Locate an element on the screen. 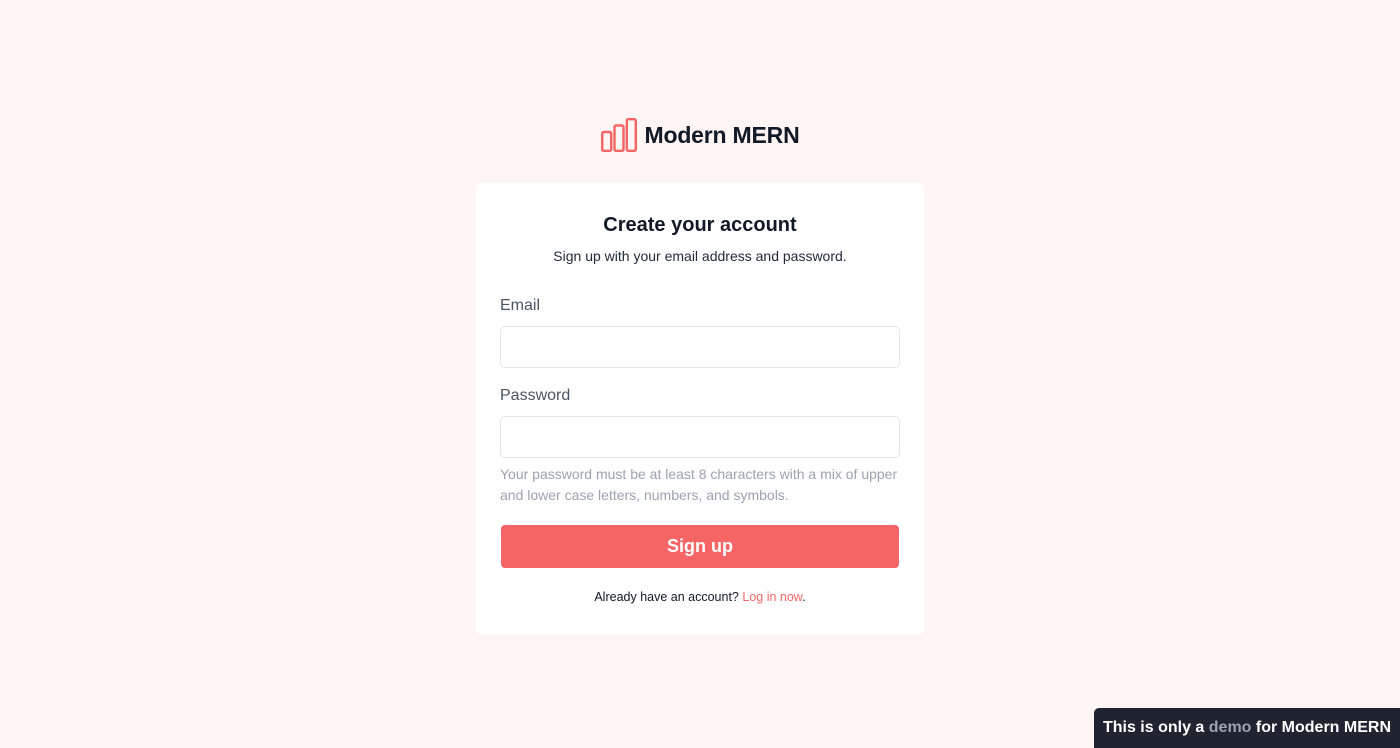 This screenshot has height=748, width=1400. login-prompt-text: Already have an account? is located at coordinates (666, 597).